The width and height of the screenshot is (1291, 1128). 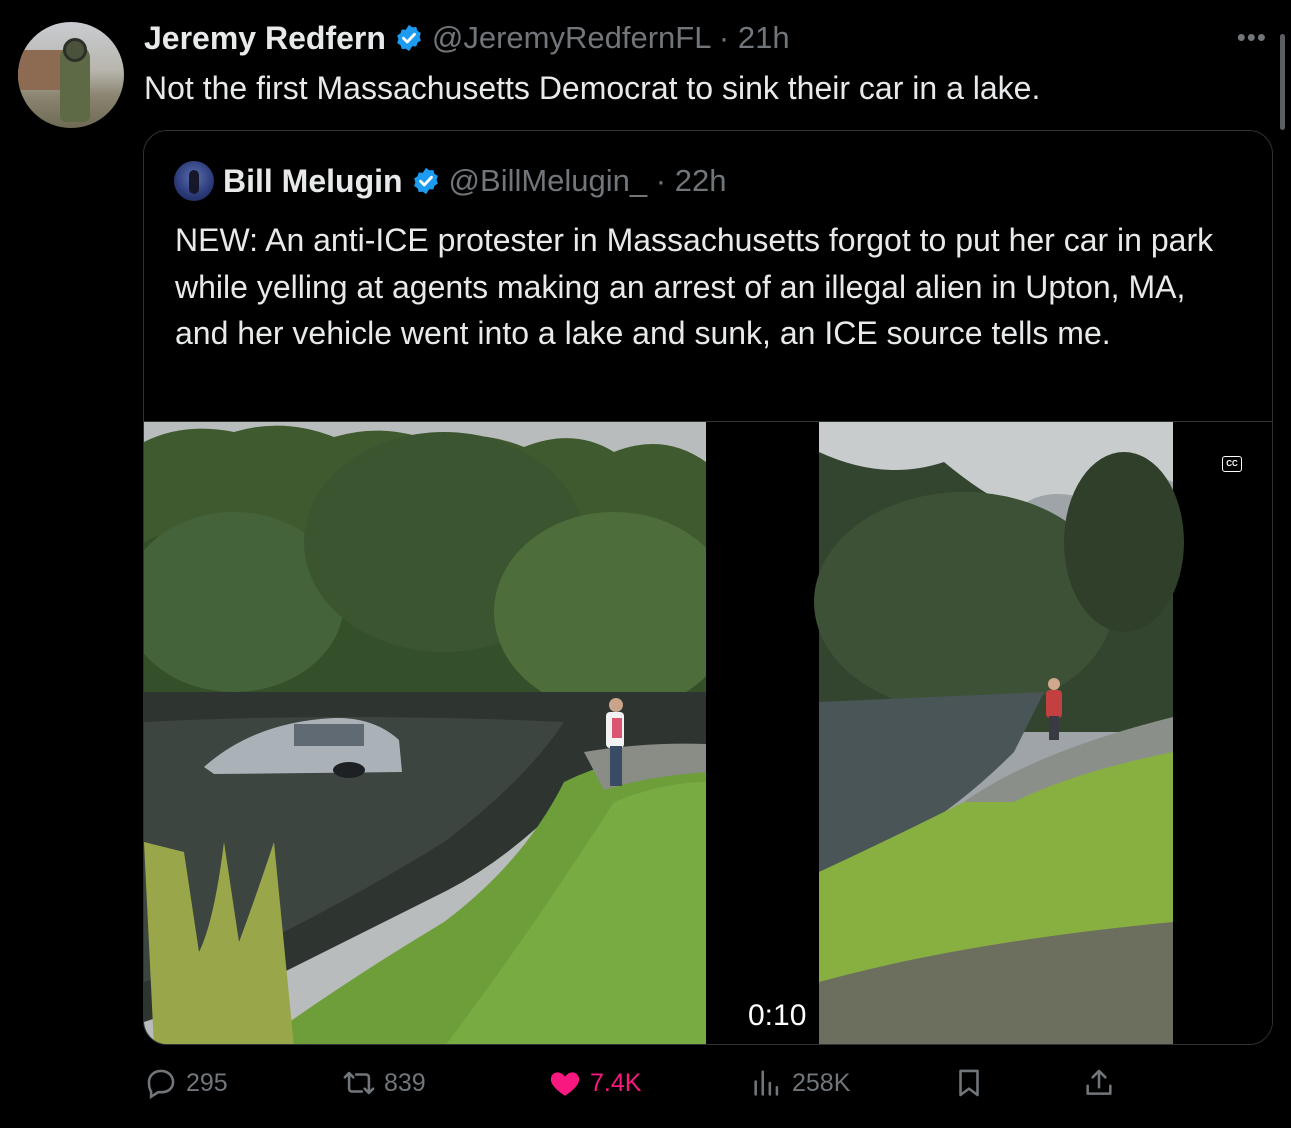 What do you see at coordinates (1099, 1082) in the screenshot?
I see `share-icon` at bounding box center [1099, 1082].